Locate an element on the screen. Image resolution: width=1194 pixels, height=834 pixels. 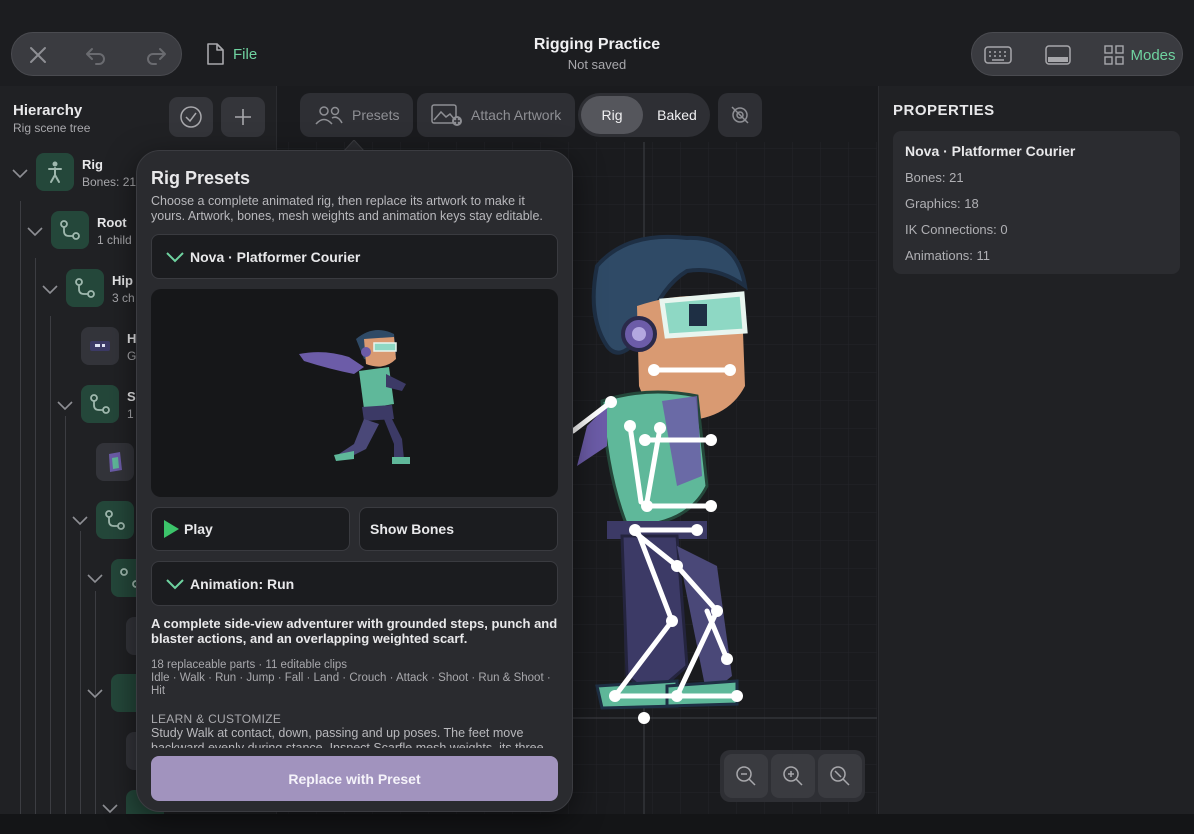
confirm-button is located at coordinates (191, 117).